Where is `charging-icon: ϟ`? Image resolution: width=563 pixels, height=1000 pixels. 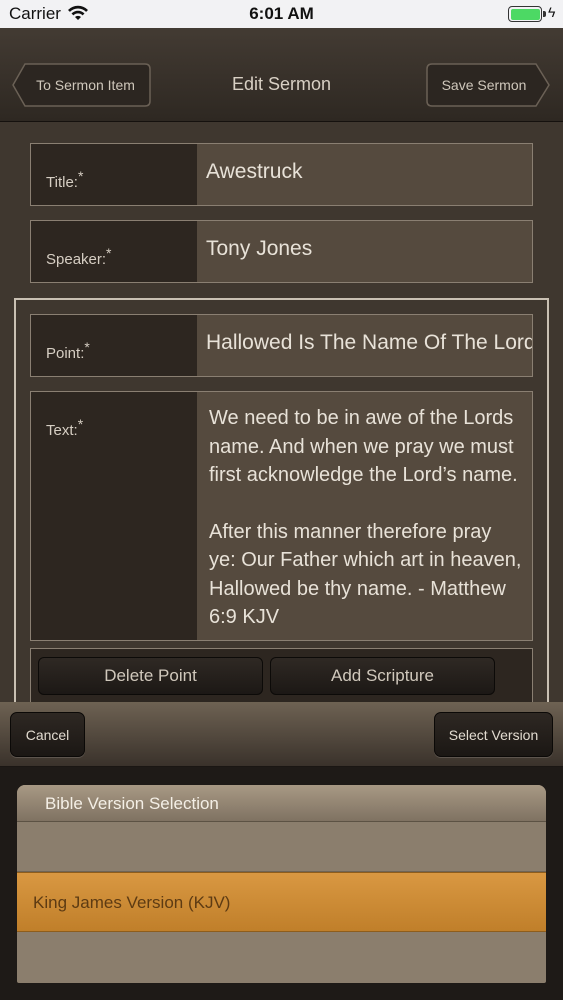
charging-icon: ϟ is located at coordinates (552, 12).